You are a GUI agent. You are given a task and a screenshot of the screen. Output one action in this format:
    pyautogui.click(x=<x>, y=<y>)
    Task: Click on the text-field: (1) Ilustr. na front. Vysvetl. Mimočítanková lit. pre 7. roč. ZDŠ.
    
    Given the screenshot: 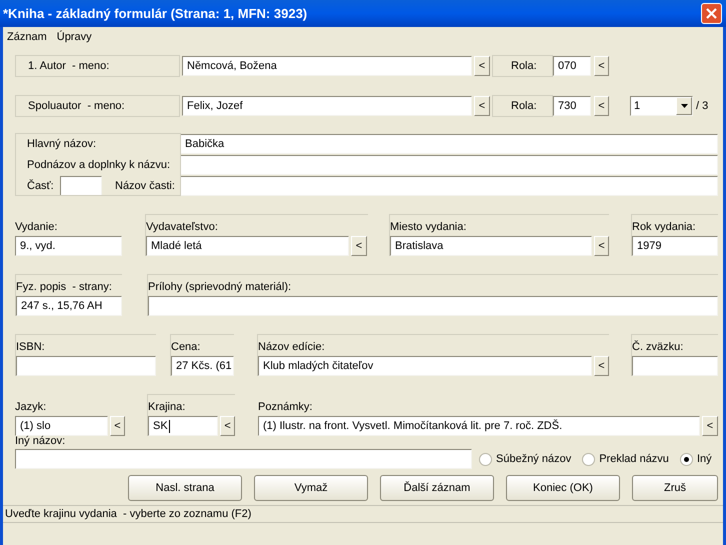 What is the action you would take?
    pyautogui.click(x=479, y=426)
    